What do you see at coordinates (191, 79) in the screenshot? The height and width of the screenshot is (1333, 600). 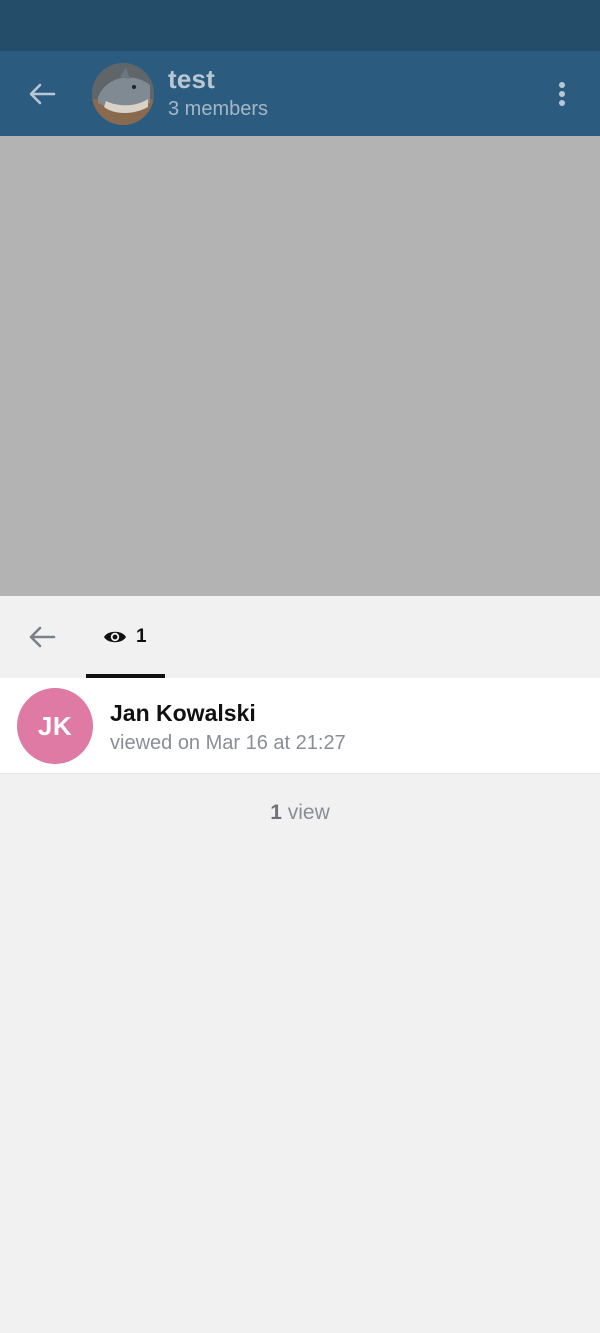 I see `chat-title: test` at bounding box center [191, 79].